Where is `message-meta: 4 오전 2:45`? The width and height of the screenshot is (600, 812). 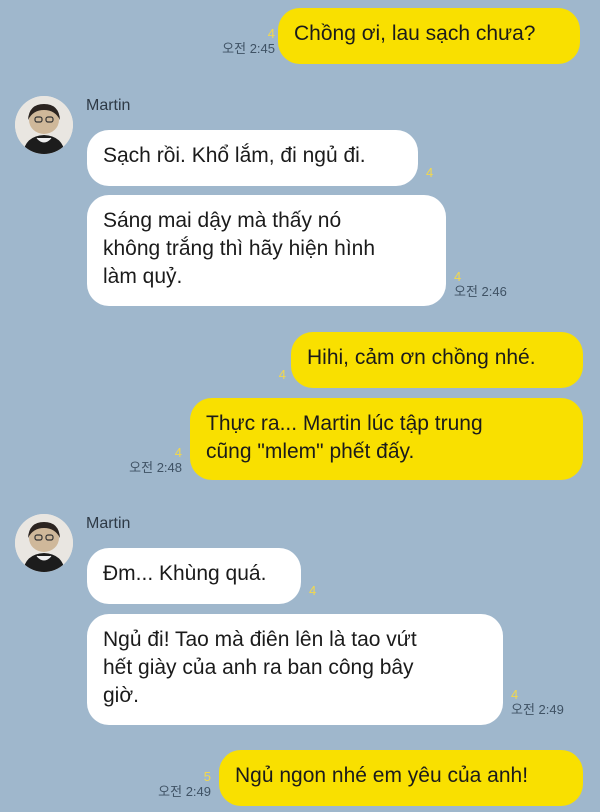
message-meta: 4 오전 2:45 is located at coordinates (248, 42).